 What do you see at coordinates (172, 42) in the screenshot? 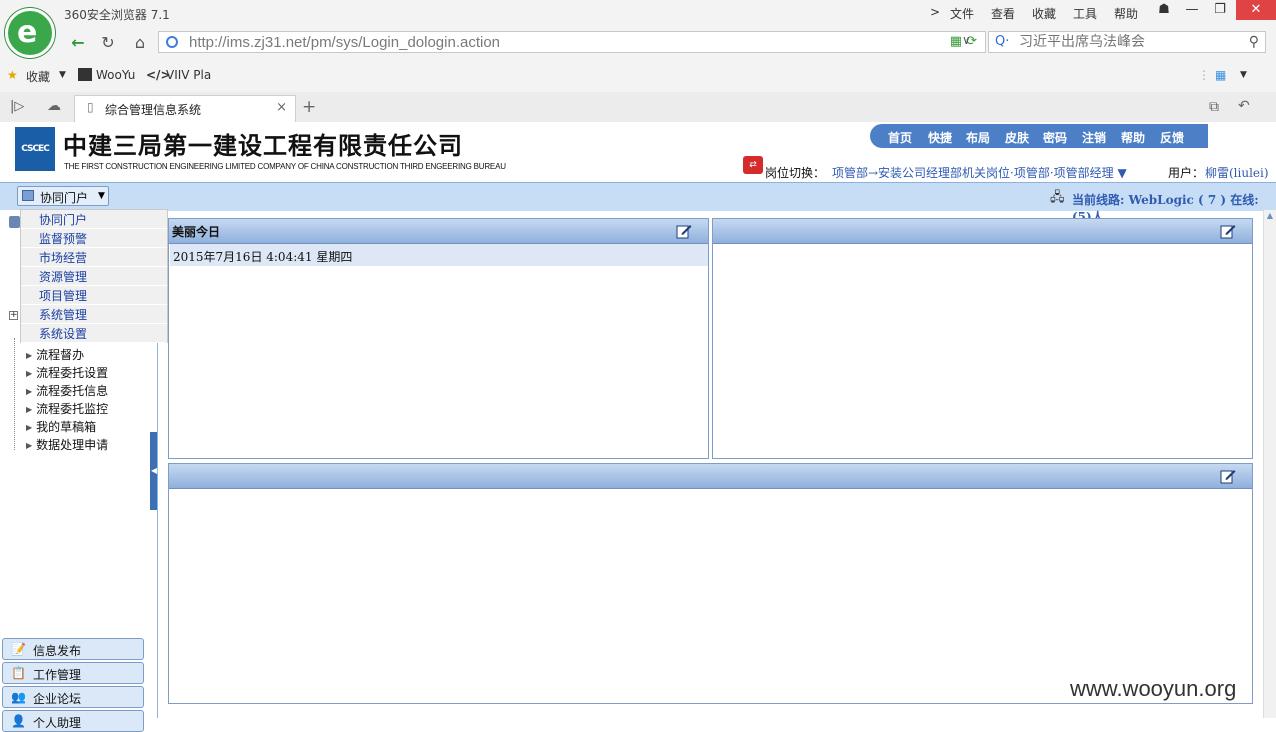
I see `site-info-icon` at bounding box center [172, 42].